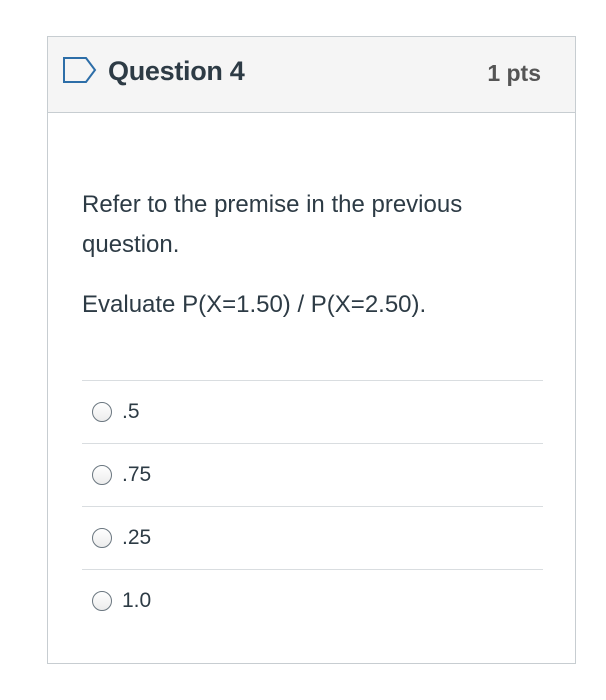 The height and width of the screenshot is (700, 606). What do you see at coordinates (312, 411) in the screenshot?
I see `answer-option-1: .5` at bounding box center [312, 411].